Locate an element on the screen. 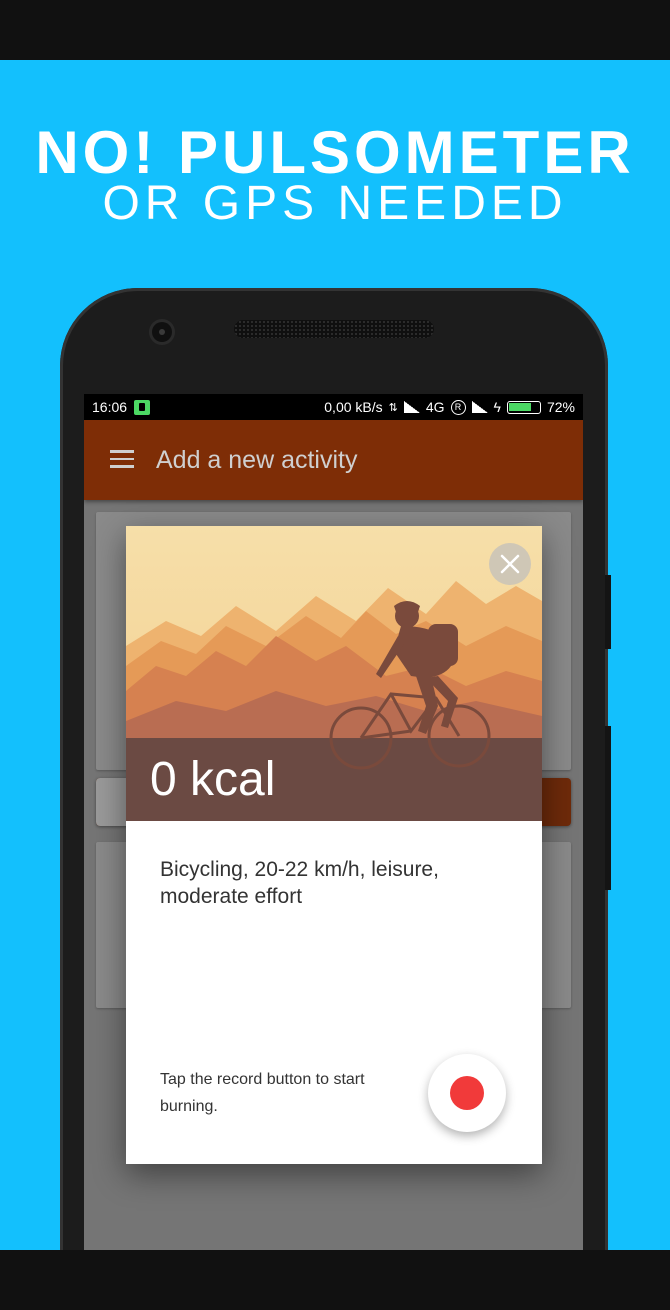 The height and width of the screenshot is (1310, 670). app-bar: Add a new activity is located at coordinates (333, 460).